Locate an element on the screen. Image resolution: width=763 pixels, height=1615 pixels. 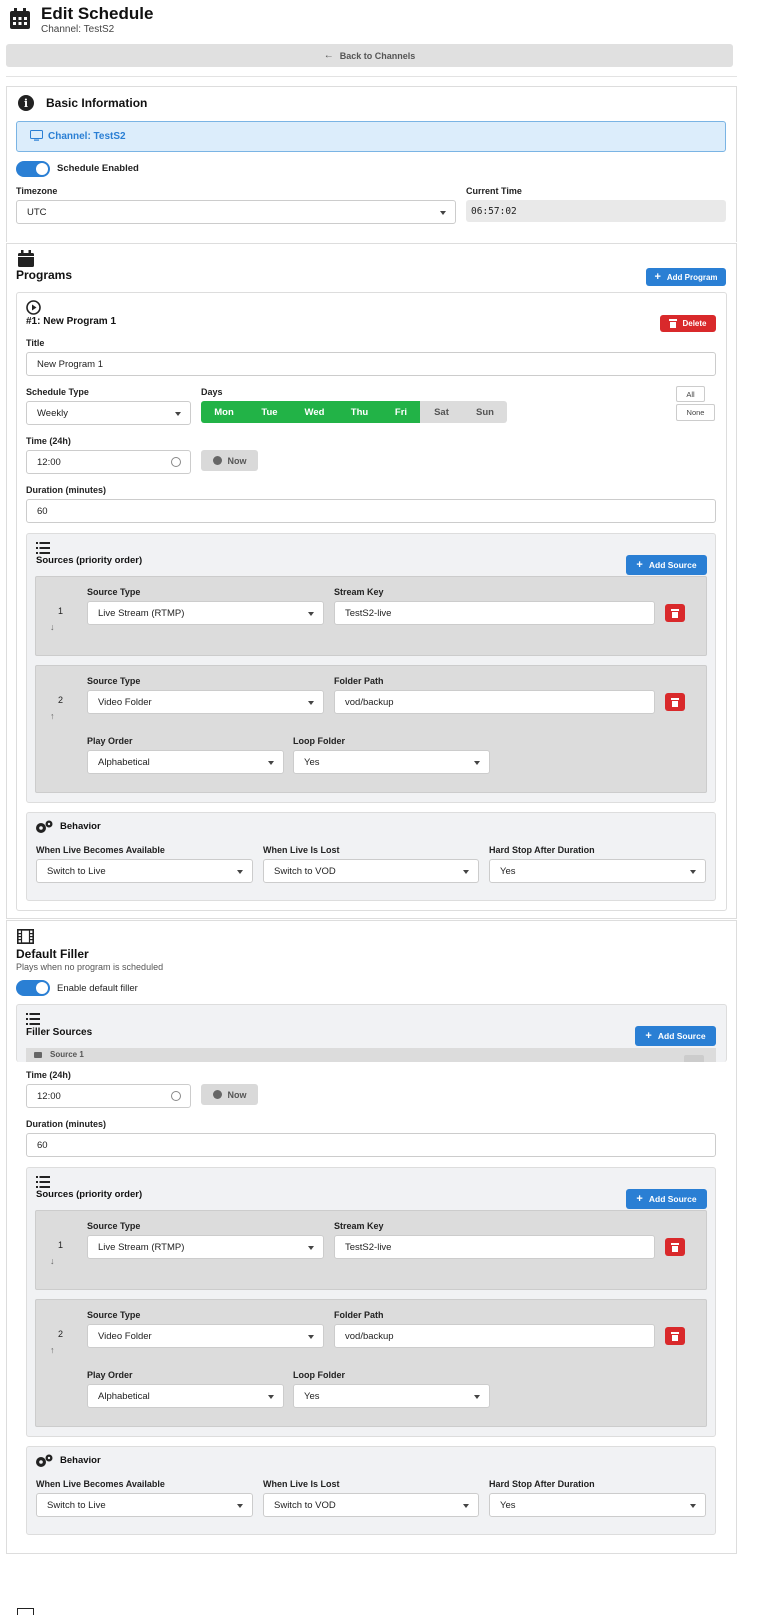
stream-key-label: Stream Key is located at coordinates (359, 592).